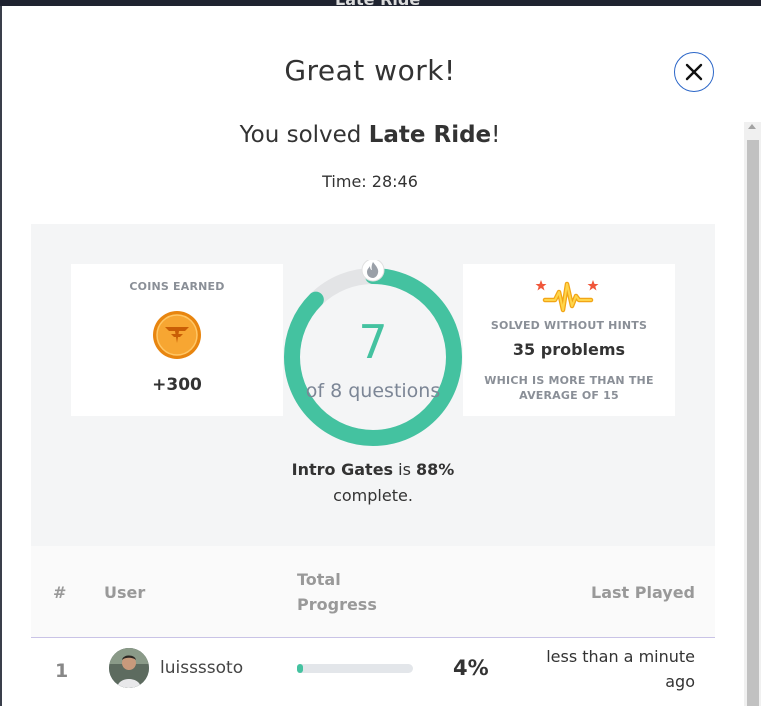  I want to click on header-user: User, so click(125, 592).